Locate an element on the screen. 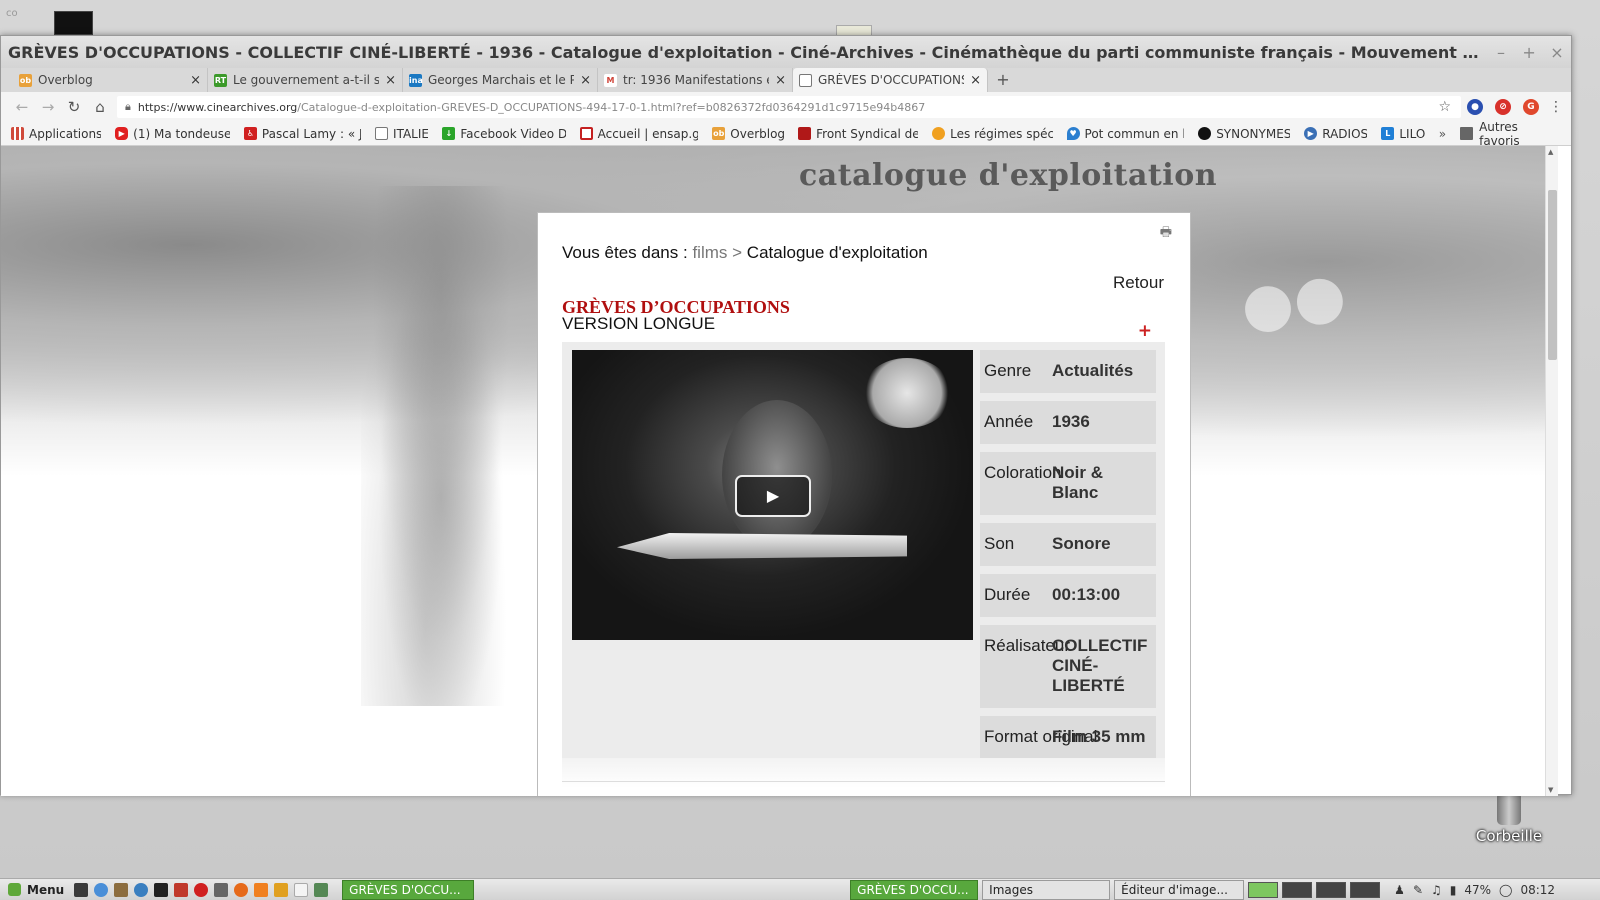  bookmark-ensap: Accueil | ensap.g is located at coordinates (638, 134).